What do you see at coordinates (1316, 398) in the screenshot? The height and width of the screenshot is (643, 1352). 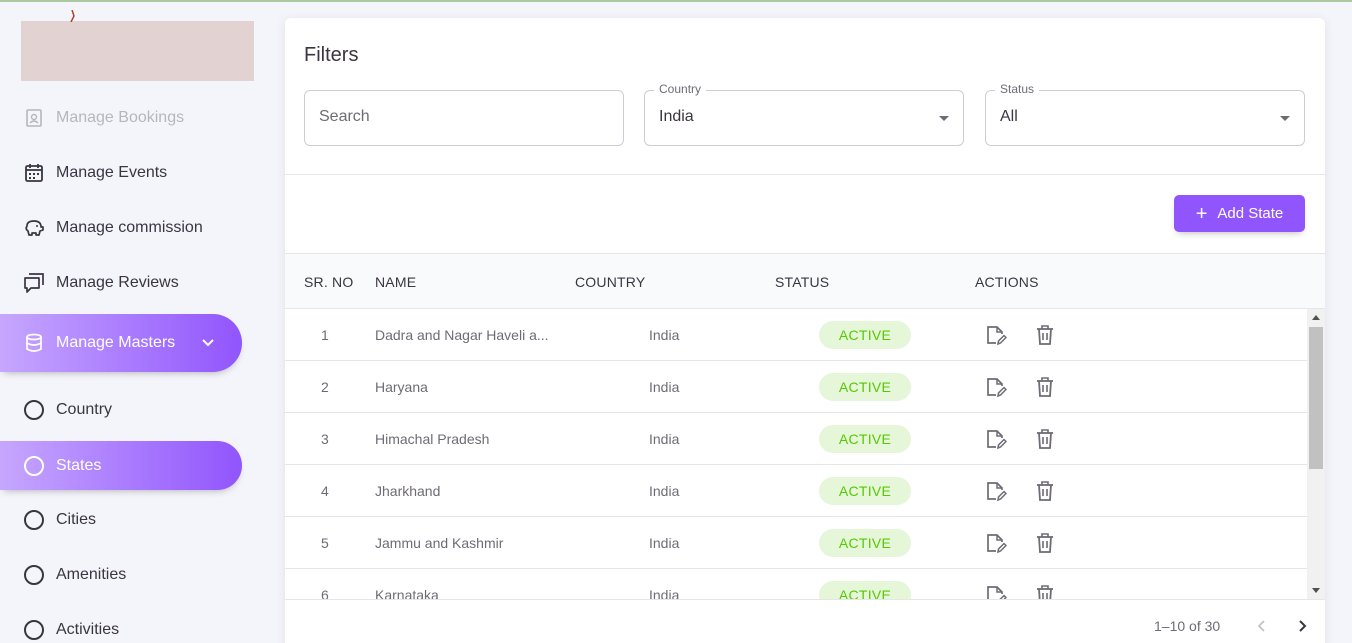 I see `scrollbar-thumb` at bounding box center [1316, 398].